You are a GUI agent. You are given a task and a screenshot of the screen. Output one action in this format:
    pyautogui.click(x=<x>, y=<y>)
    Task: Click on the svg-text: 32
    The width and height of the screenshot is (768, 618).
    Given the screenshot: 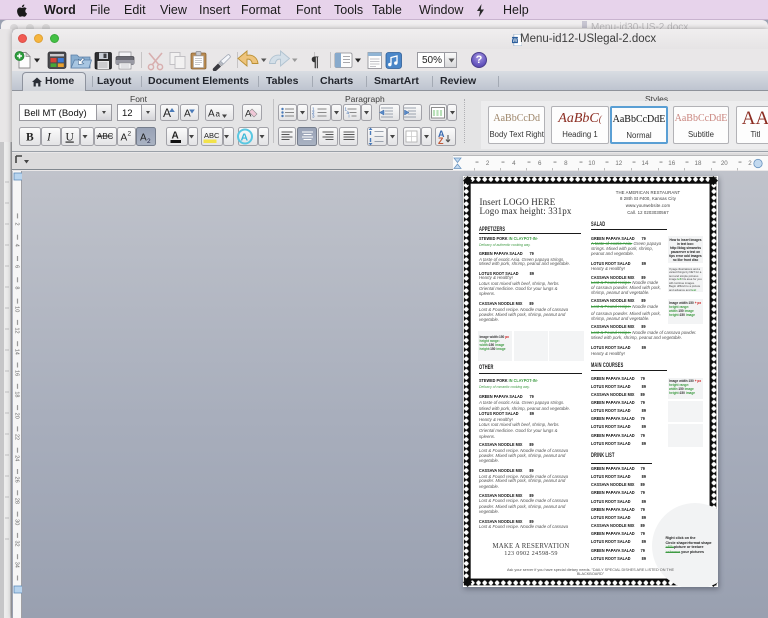 What is the action you would take?
    pyautogui.click(x=16, y=543)
    